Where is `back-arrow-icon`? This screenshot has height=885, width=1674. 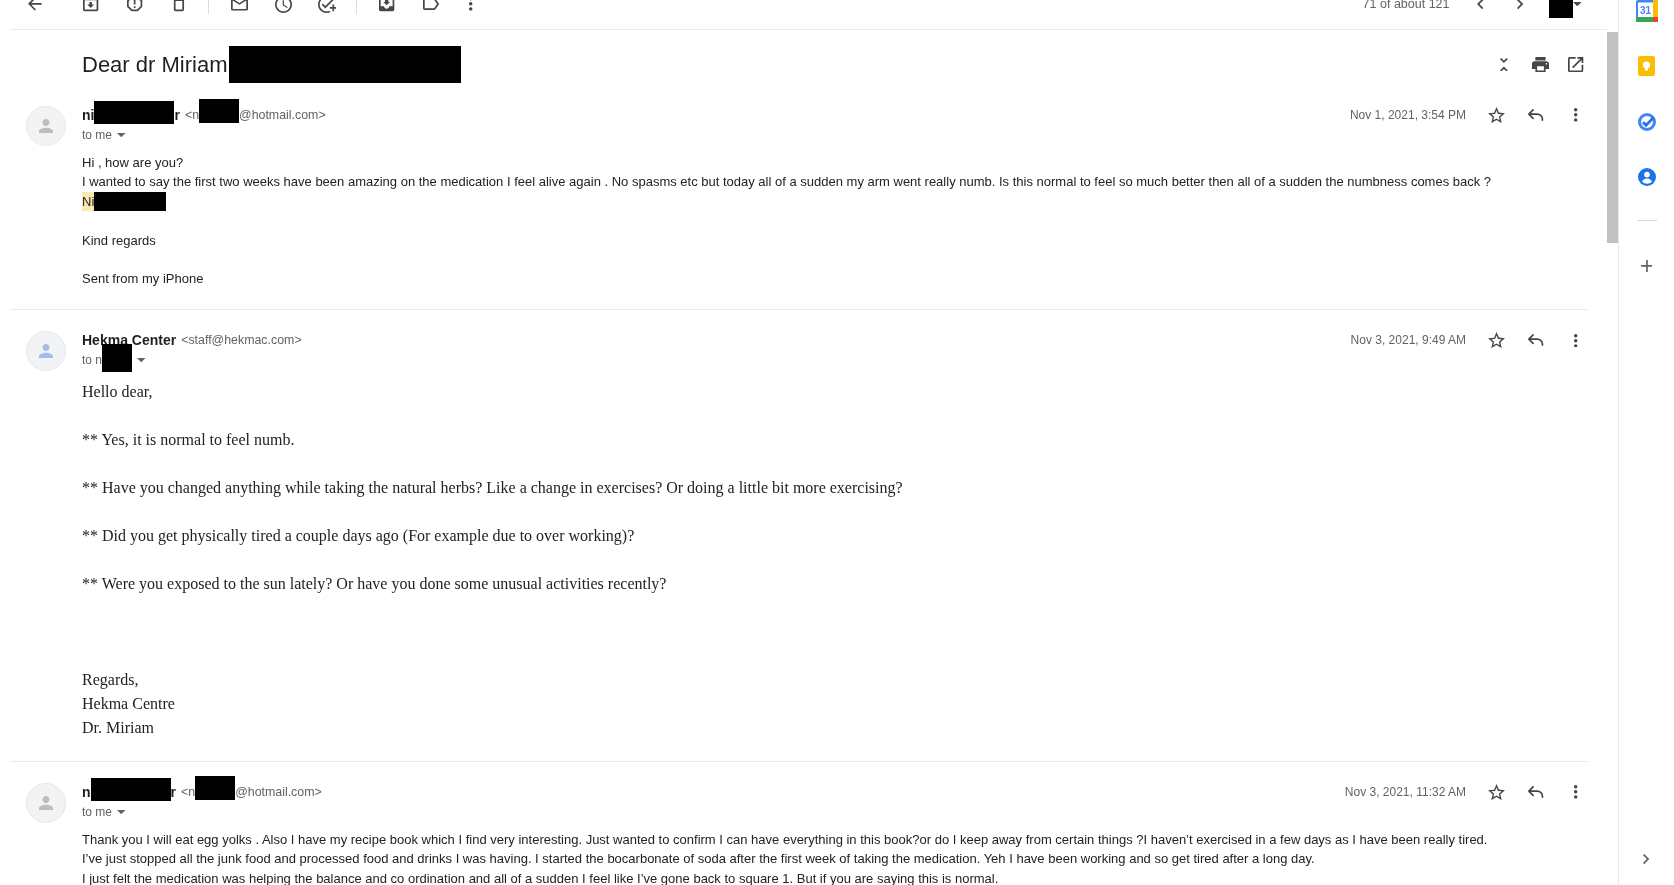 back-arrow-icon is located at coordinates (35, 5).